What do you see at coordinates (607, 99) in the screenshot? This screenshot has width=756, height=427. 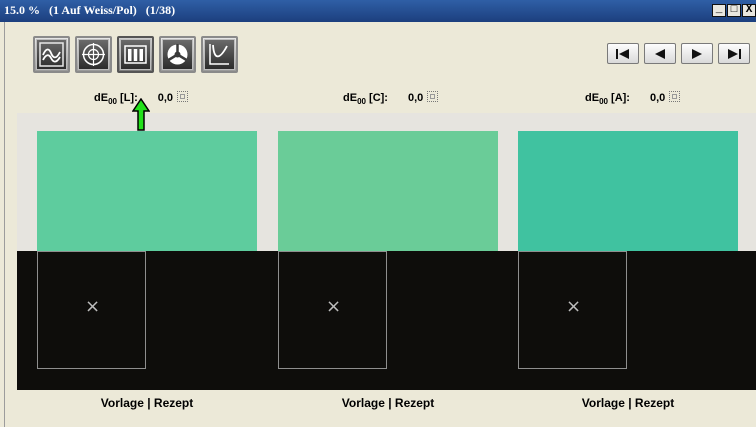 I see `metric-label: dE00 [A]:` at bounding box center [607, 99].